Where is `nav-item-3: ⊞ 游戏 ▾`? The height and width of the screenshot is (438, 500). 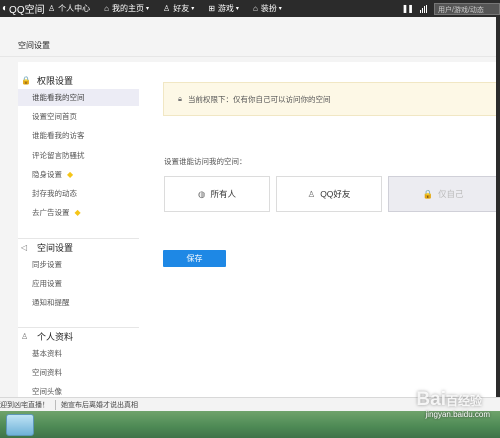
nav-item-3: ⊞ 游戏 ▾ is located at coordinates (223, 8).